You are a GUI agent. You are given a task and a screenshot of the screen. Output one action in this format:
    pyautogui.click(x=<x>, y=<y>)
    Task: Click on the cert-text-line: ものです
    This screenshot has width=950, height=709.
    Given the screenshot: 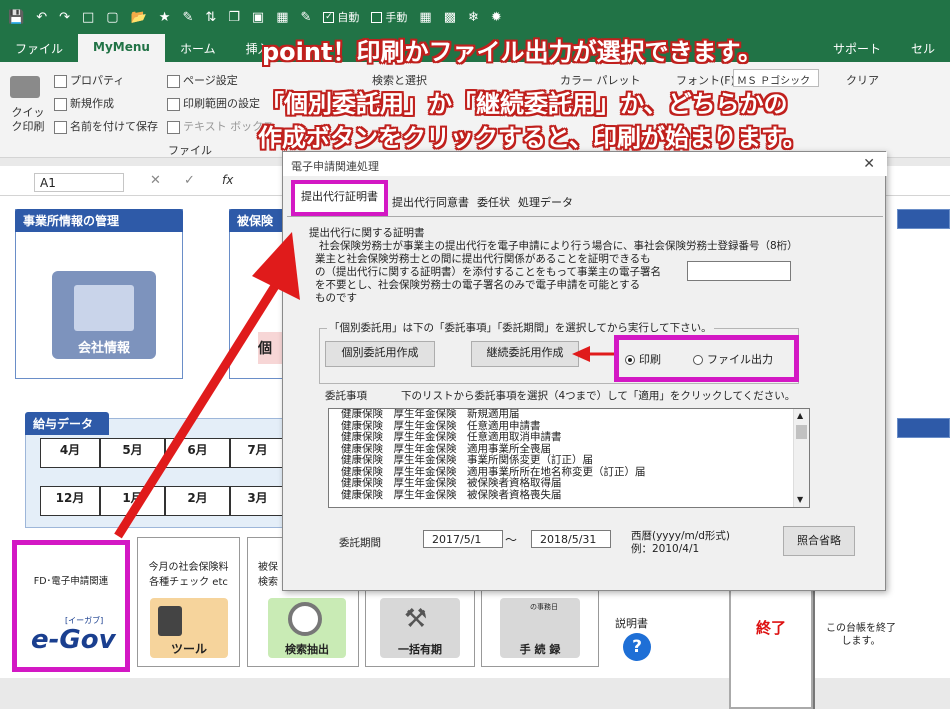 What is the action you would take?
    pyautogui.click(x=336, y=298)
    